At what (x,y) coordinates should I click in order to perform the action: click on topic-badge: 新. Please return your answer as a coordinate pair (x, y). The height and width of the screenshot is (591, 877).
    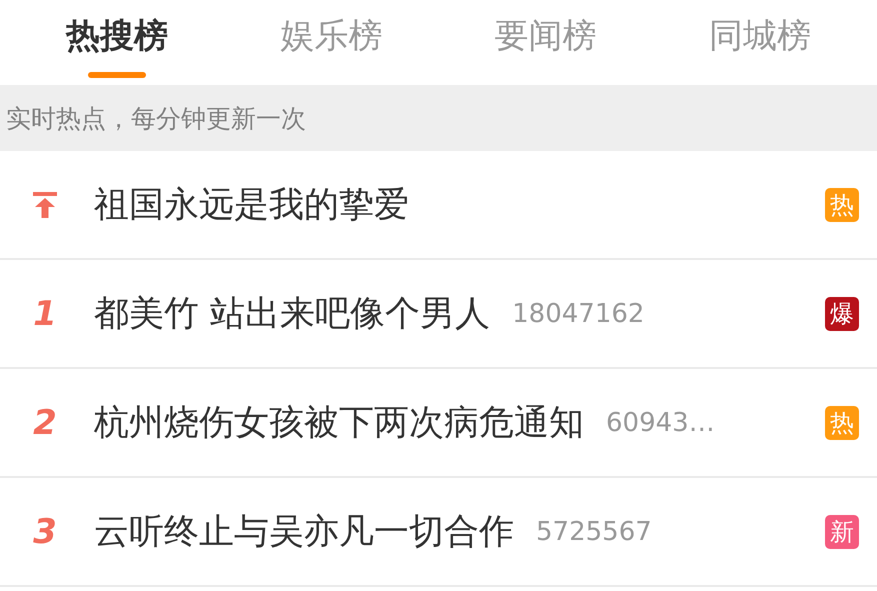
    Looking at the image, I should click on (842, 531).